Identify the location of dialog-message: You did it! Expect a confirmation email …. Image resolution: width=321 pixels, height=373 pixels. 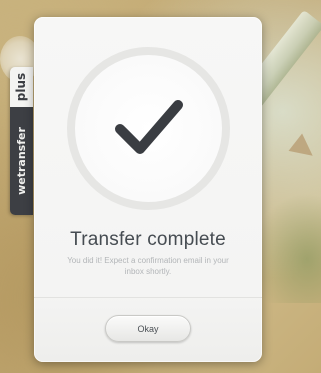
(148, 266).